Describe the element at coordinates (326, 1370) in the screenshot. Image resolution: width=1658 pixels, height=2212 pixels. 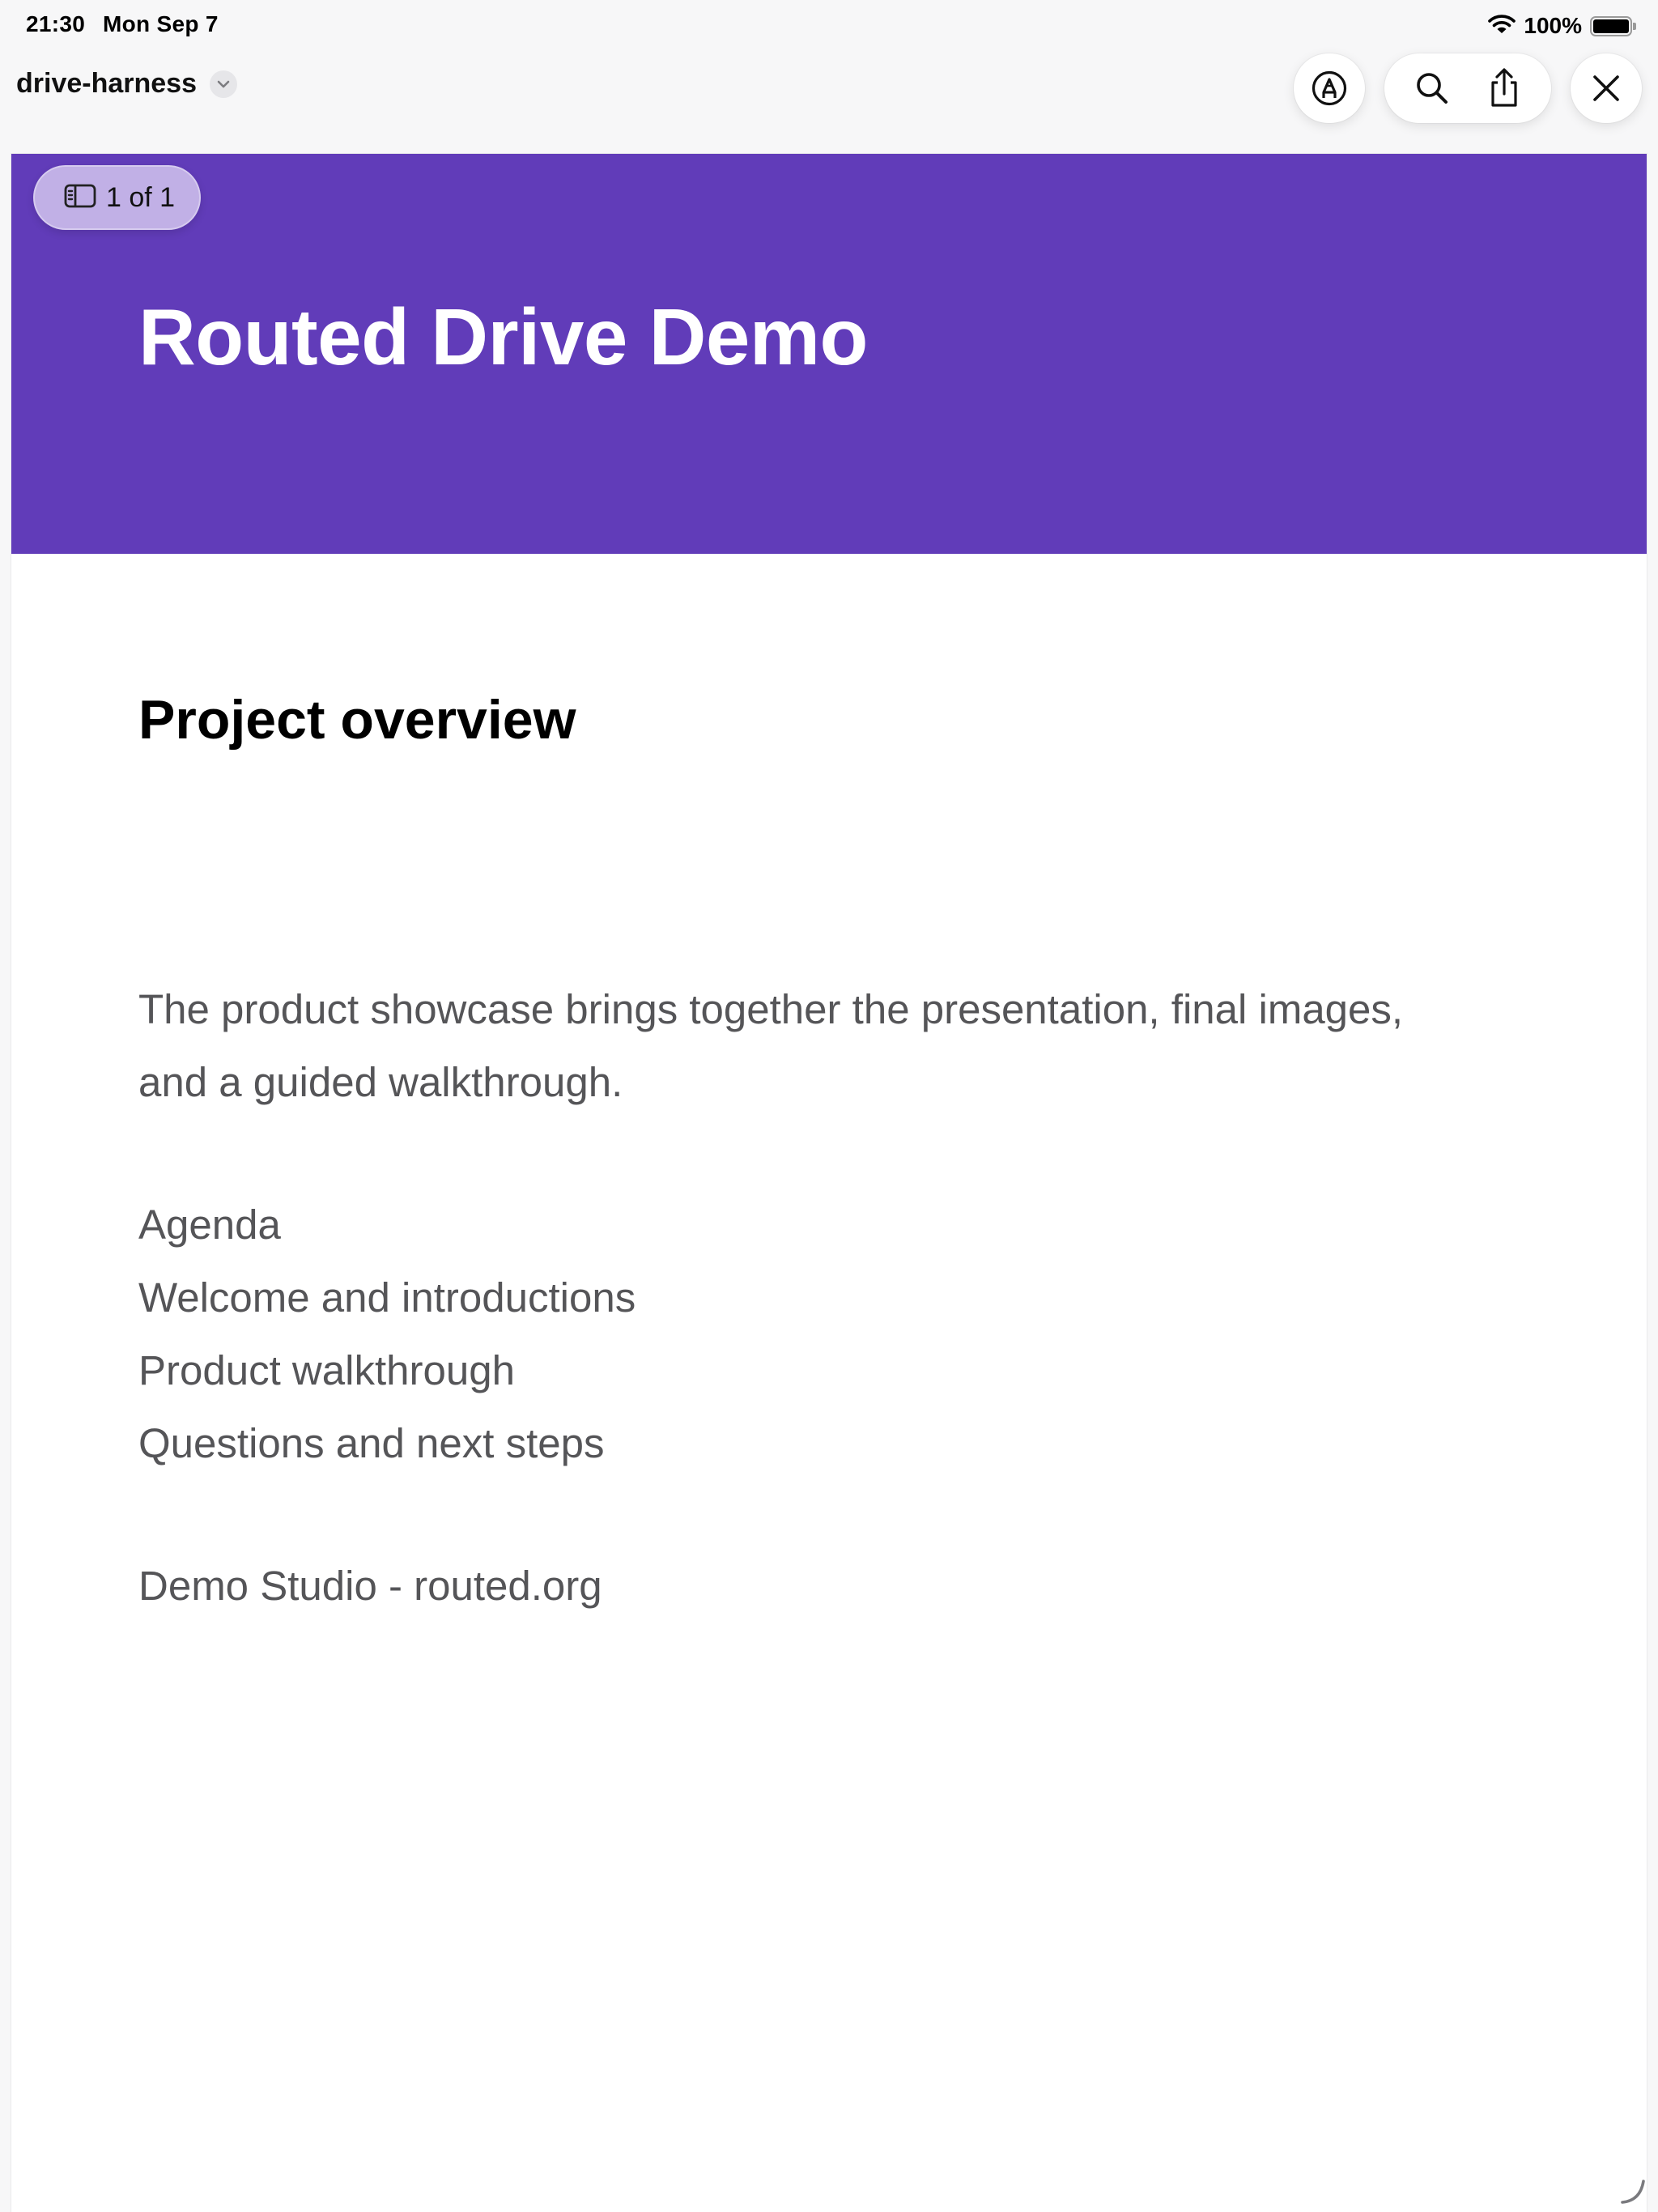
I see `agenda-item: Product walkthrough` at that location.